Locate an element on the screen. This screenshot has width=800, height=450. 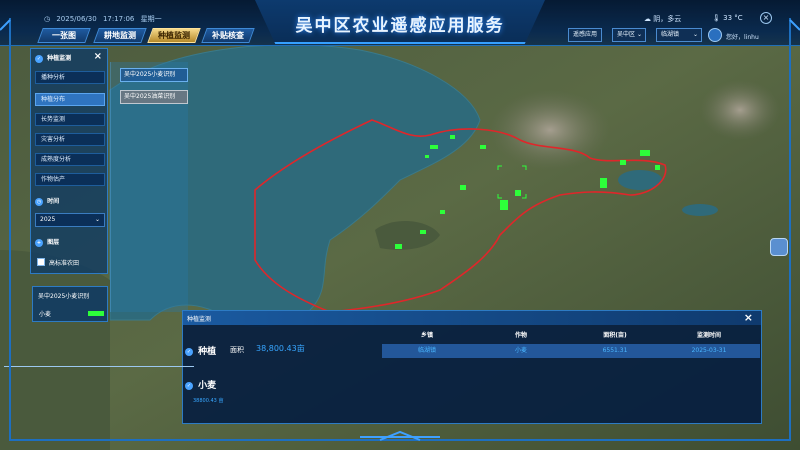
menu-sowing-analysis: 播种分析 is located at coordinates (70, 77).